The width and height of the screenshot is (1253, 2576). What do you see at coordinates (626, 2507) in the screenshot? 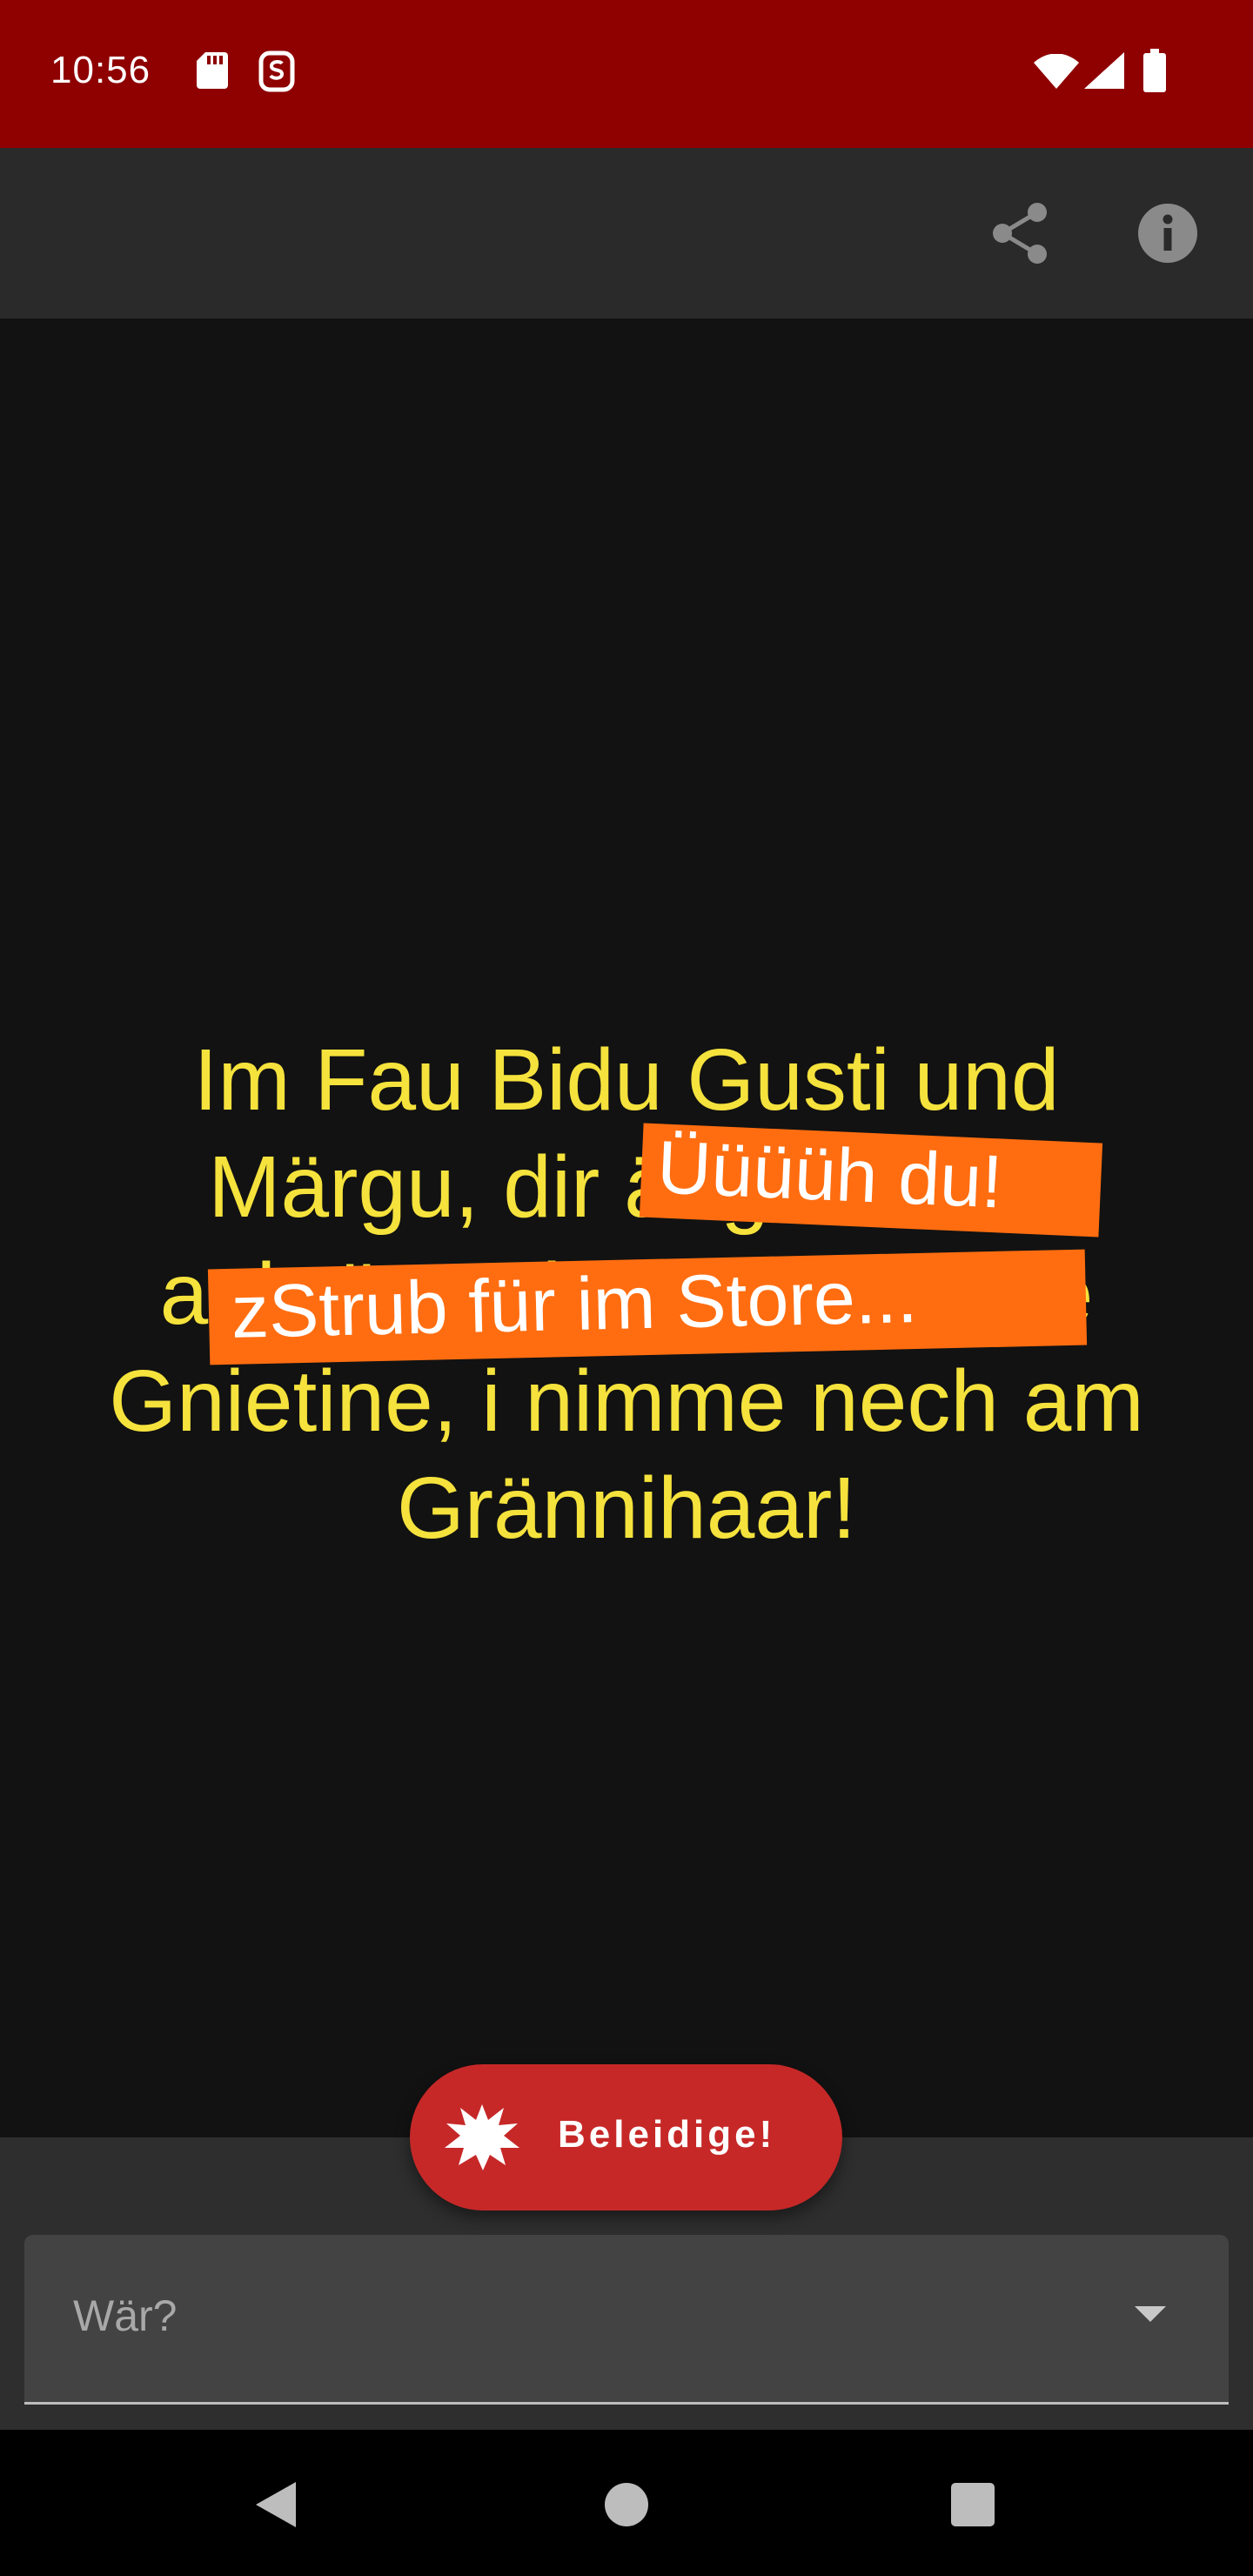
I see `home-icon` at bounding box center [626, 2507].